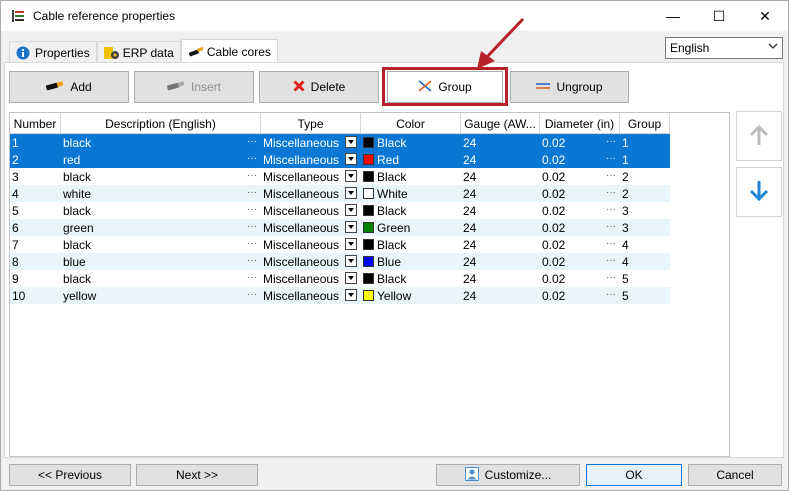  Describe the element at coordinates (759, 136) in the screenshot. I see `move-up-button` at that location.